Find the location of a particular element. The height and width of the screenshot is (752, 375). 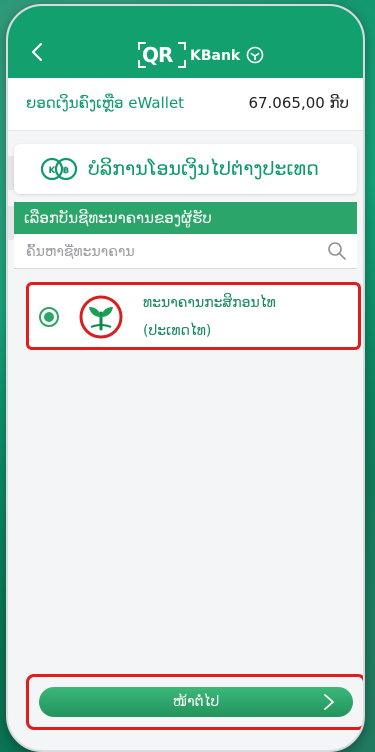

next-button-label: ໜ້າຕໍ່ໄປ is located at coordinates (196, 702).